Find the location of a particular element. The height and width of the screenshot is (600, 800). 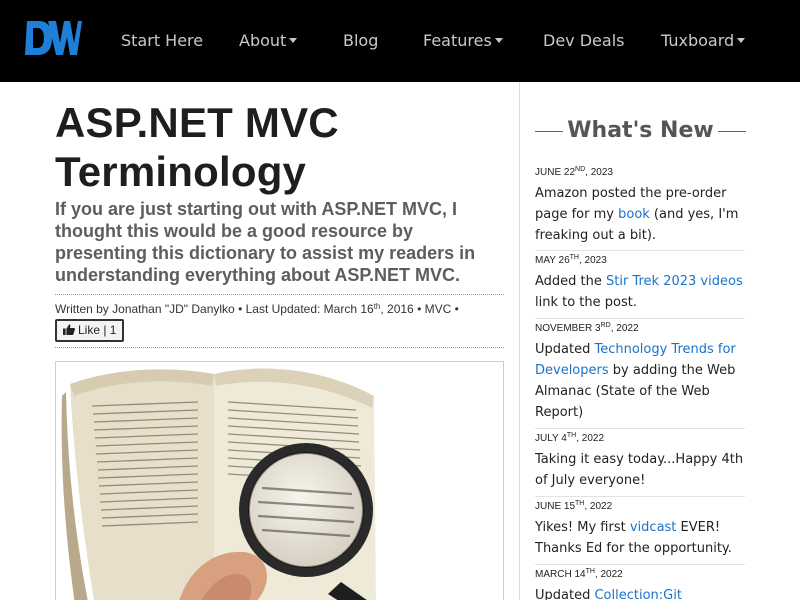

news-date: May 26th, 2023 is located at coordinates (571, 260).